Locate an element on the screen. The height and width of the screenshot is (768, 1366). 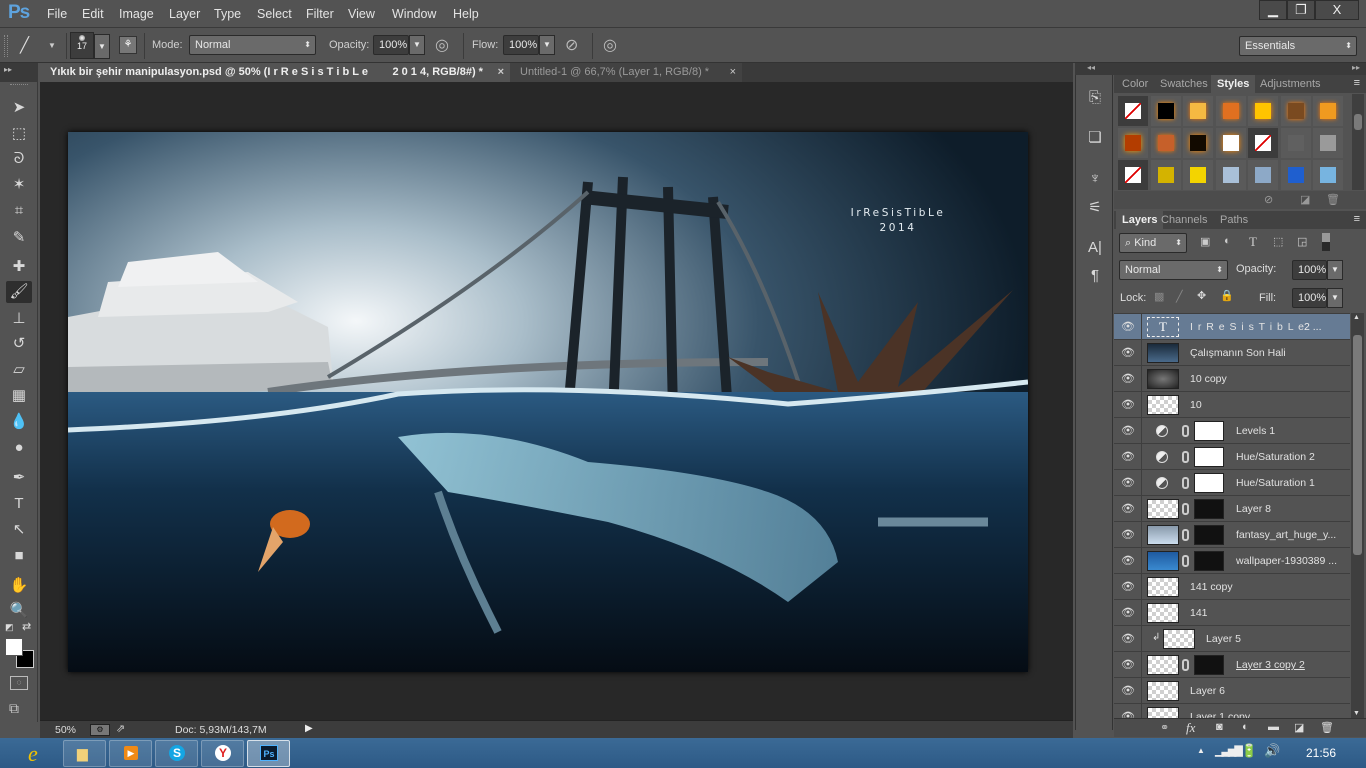
layer-row: 👁 10 copy is located at coordinates (1232, 379).